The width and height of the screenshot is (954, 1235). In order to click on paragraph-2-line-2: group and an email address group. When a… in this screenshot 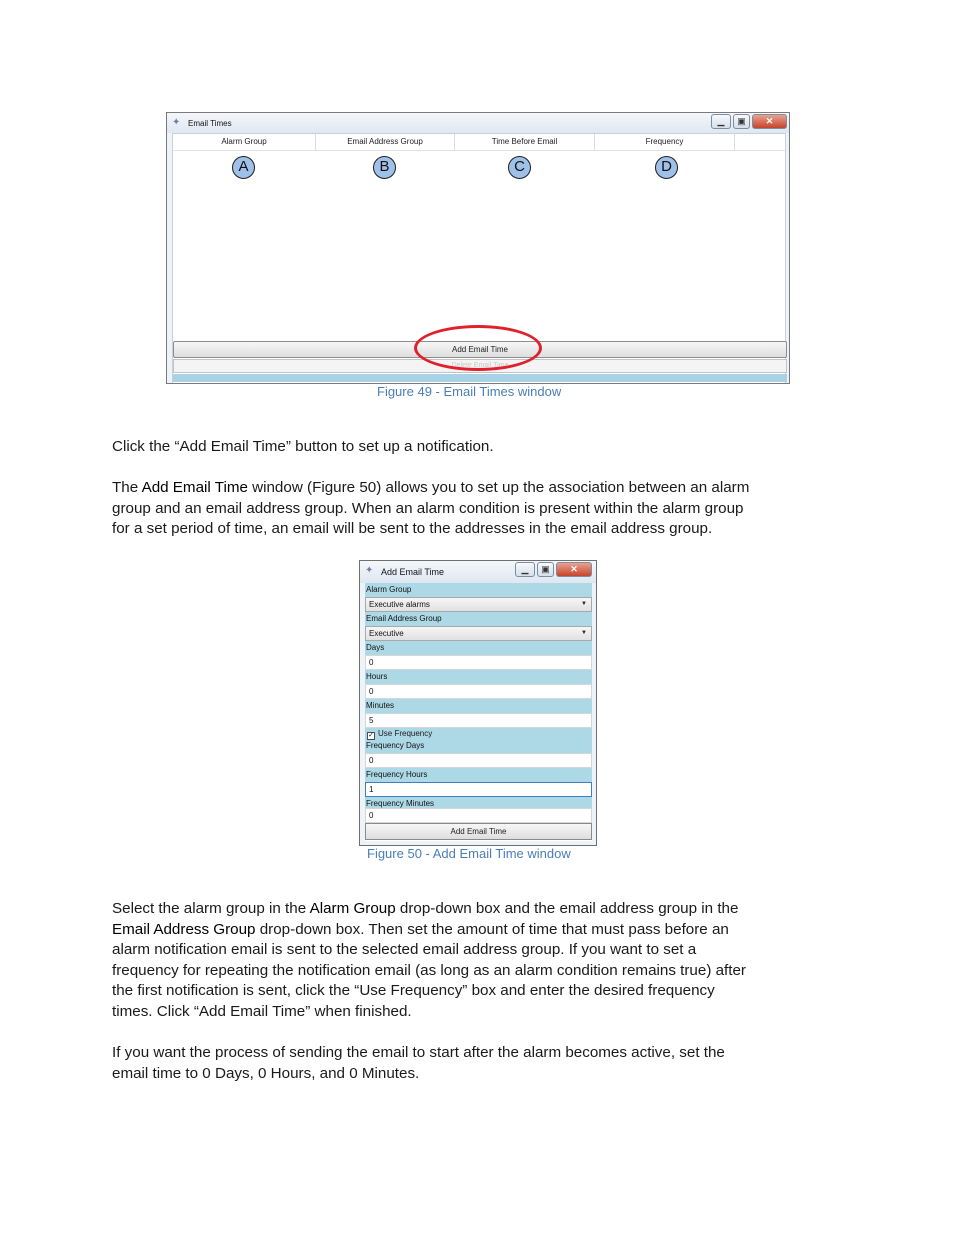, I will do `click(428, 508)`.